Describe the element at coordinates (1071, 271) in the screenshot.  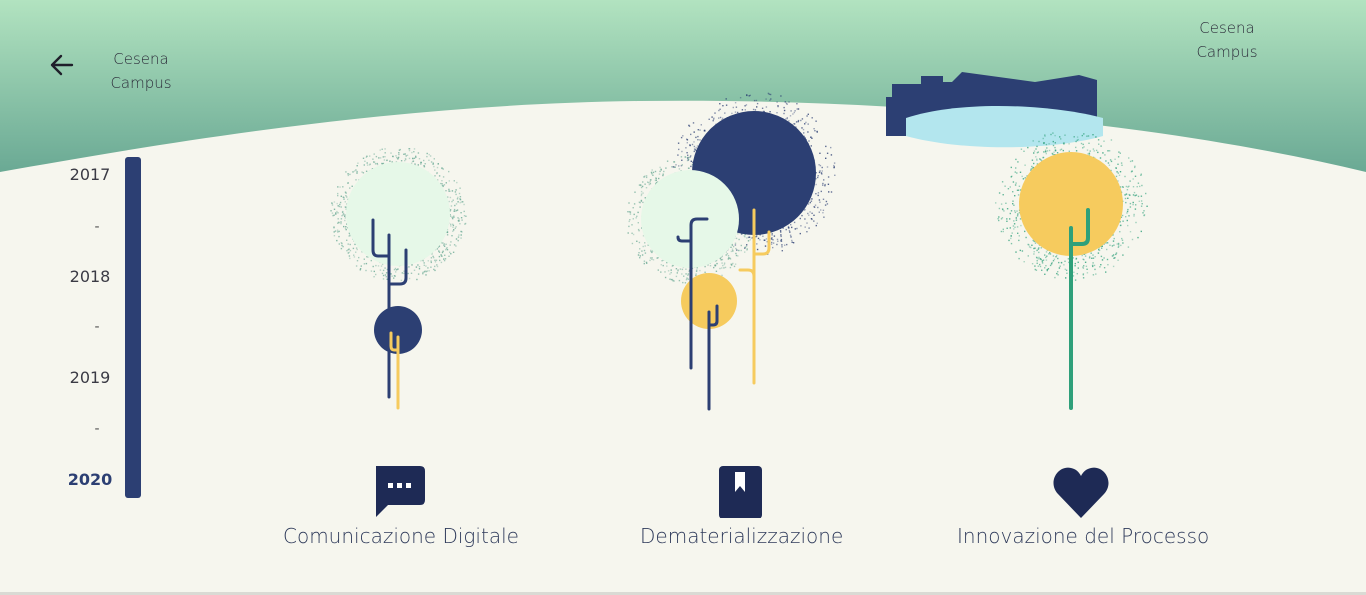
I see `tree-group-innovazione` at that location.